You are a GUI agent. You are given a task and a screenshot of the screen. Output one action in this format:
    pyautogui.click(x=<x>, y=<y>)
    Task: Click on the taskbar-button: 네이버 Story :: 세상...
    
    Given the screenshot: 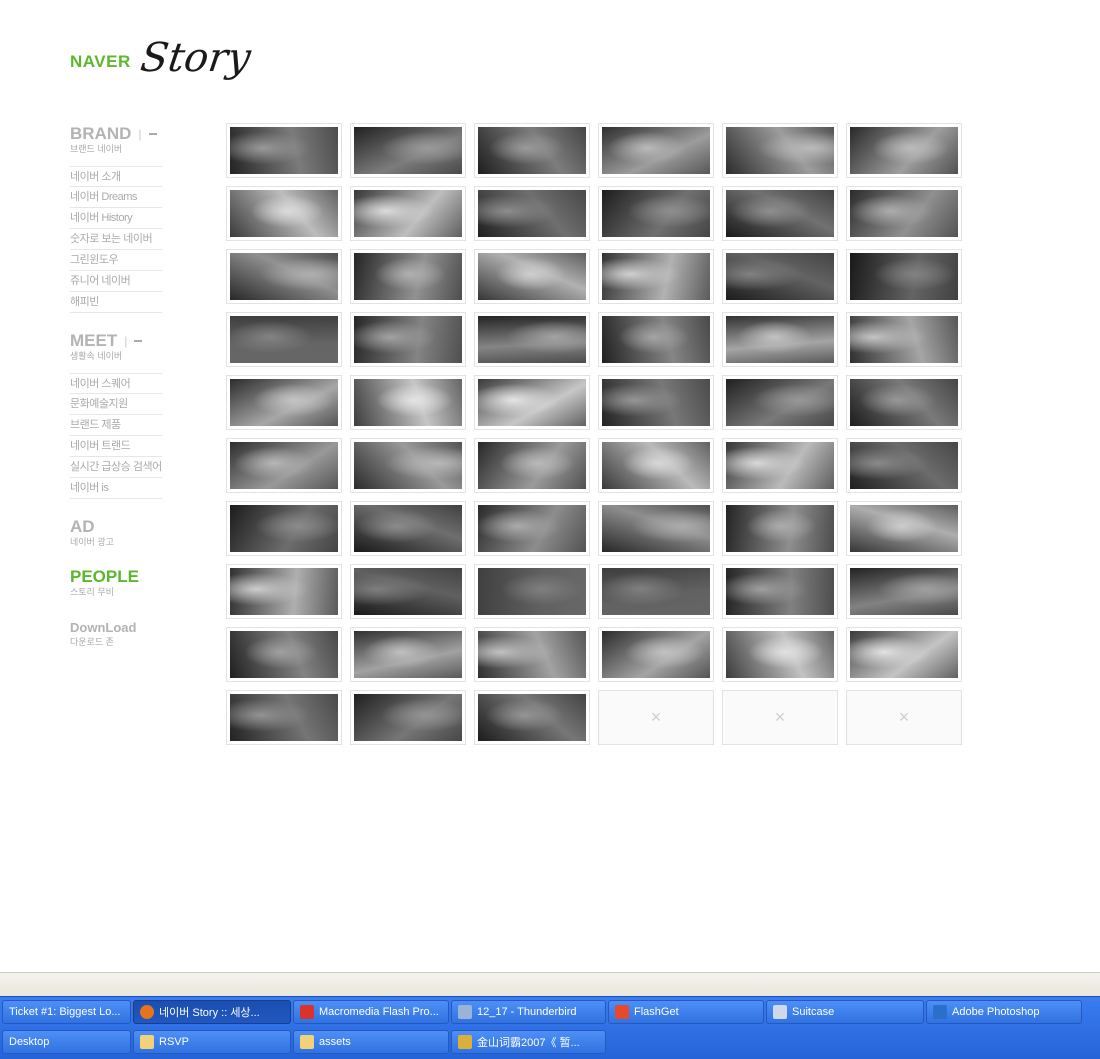 What is the action you would take?
    pyautogui.click(x=212, y=1012)
    